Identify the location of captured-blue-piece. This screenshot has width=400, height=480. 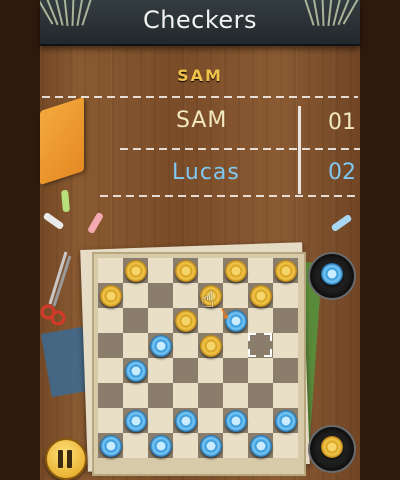
(332, 274).